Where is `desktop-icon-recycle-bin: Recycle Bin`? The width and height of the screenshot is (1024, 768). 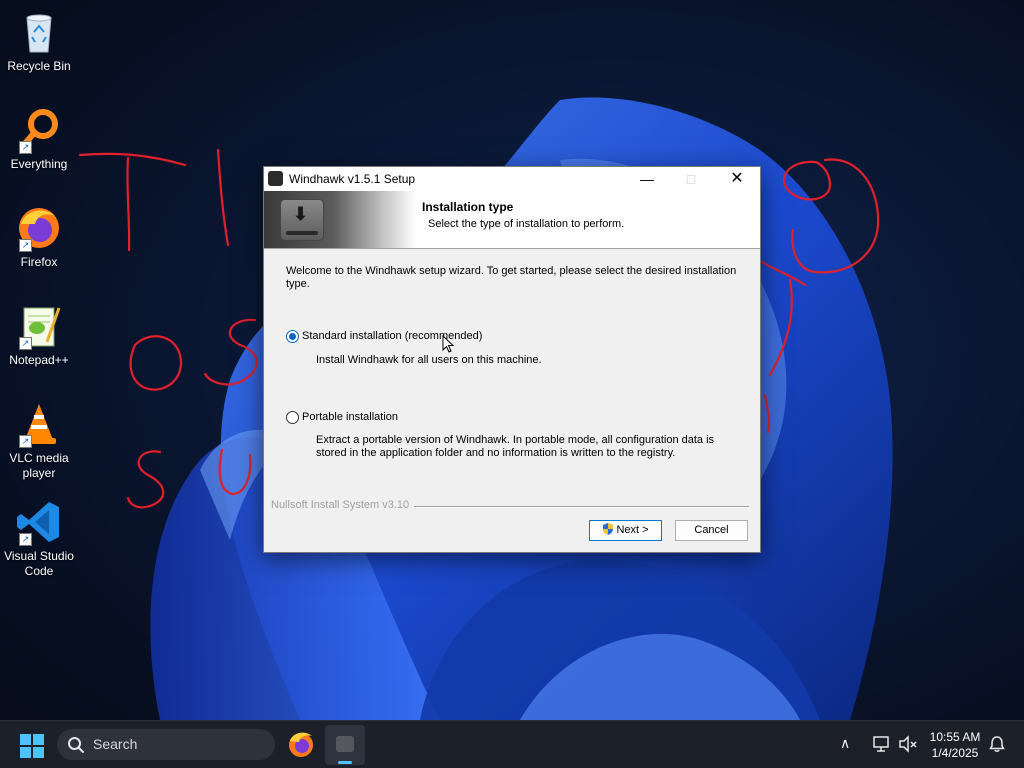
desktop-icon-recycle-bin: Recycle Bin is located at coordinates (39, 41).